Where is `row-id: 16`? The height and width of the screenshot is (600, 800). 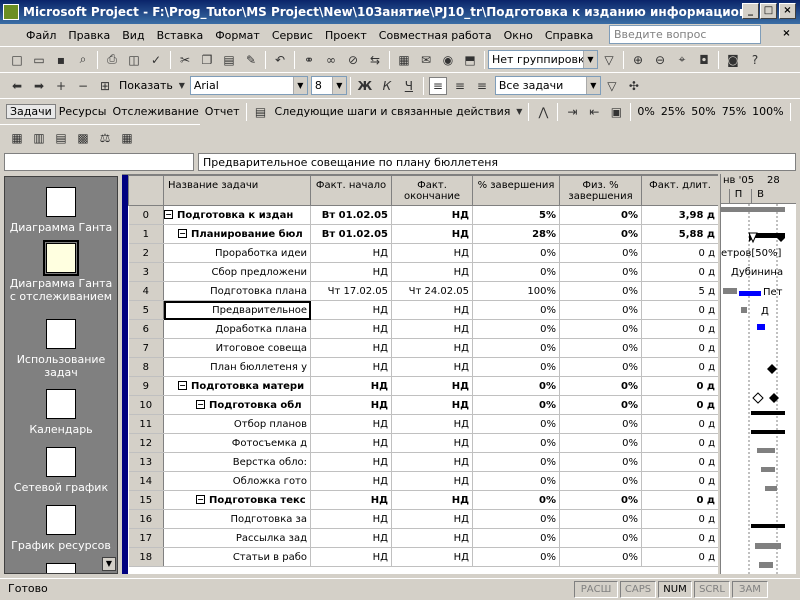 row-id: 16 is located at coordinates (146, 519).